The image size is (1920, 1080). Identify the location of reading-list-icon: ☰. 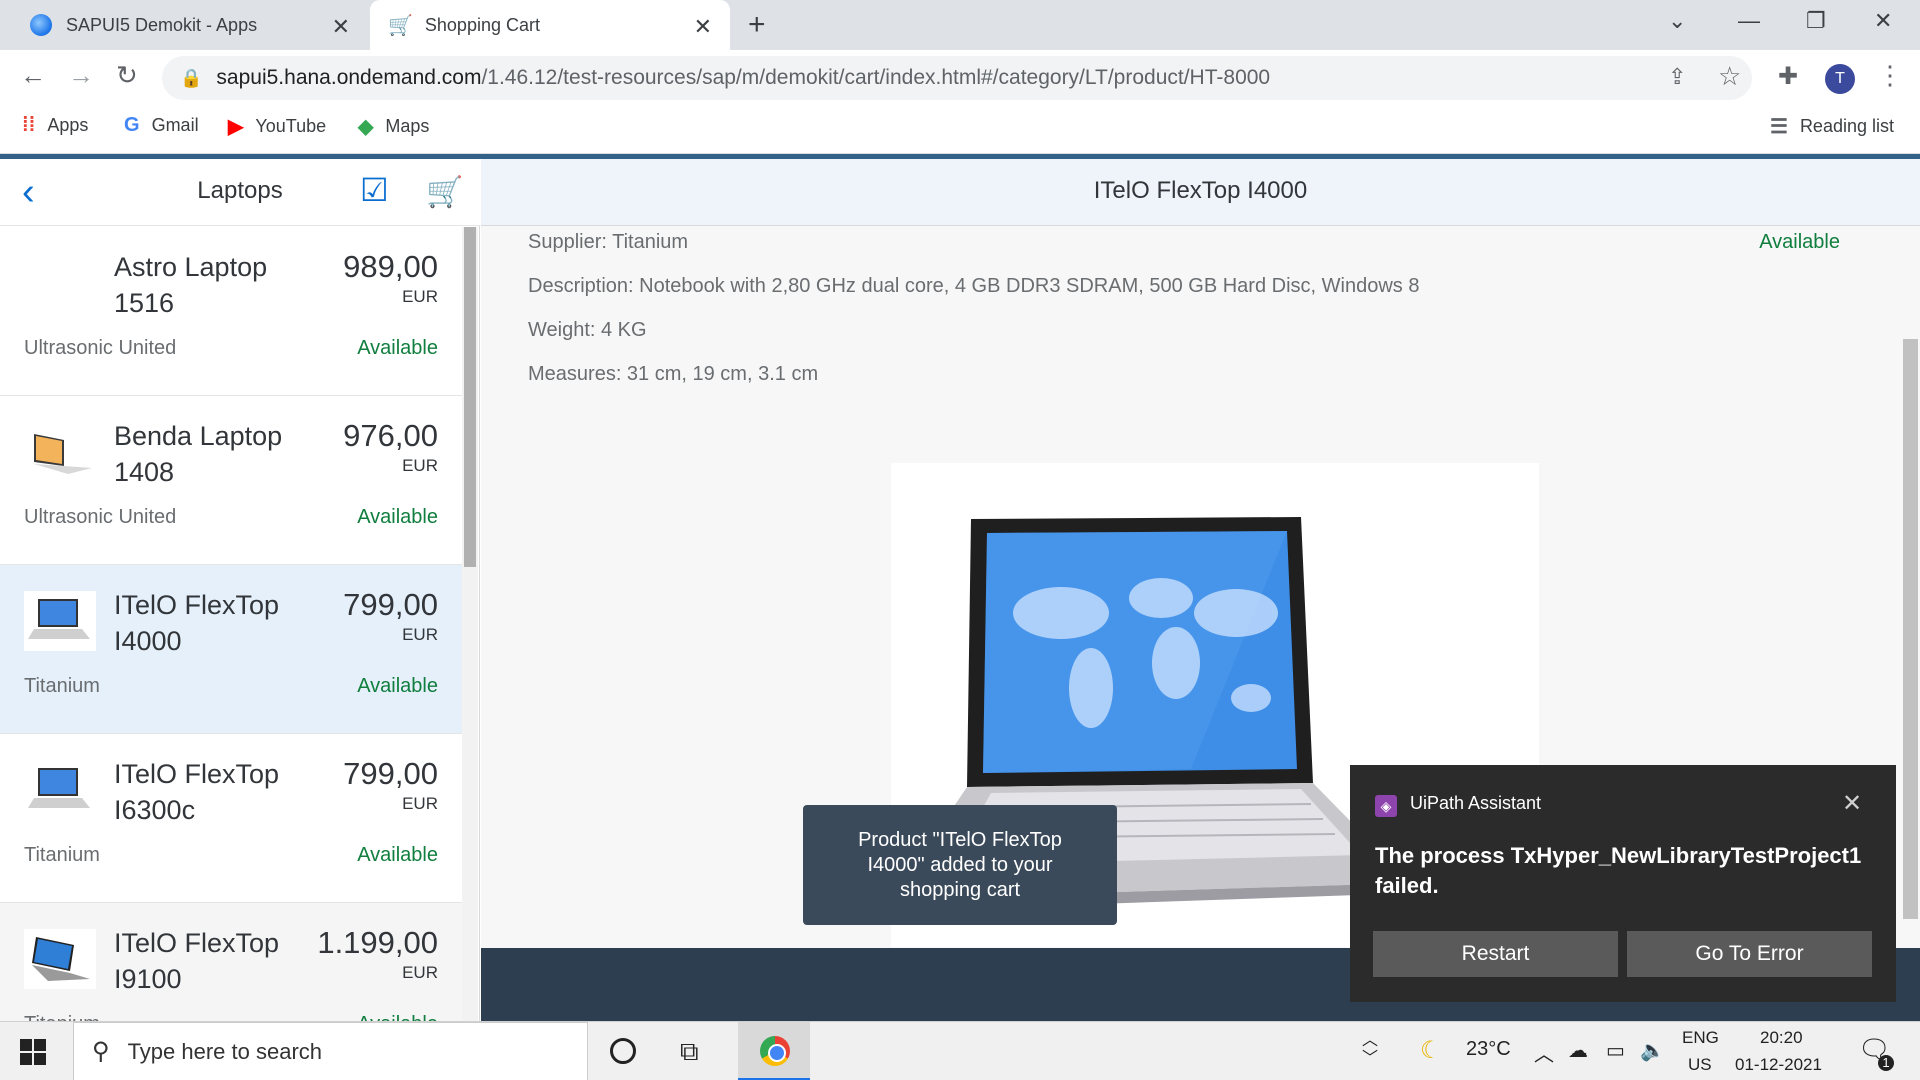
(1779, 127).